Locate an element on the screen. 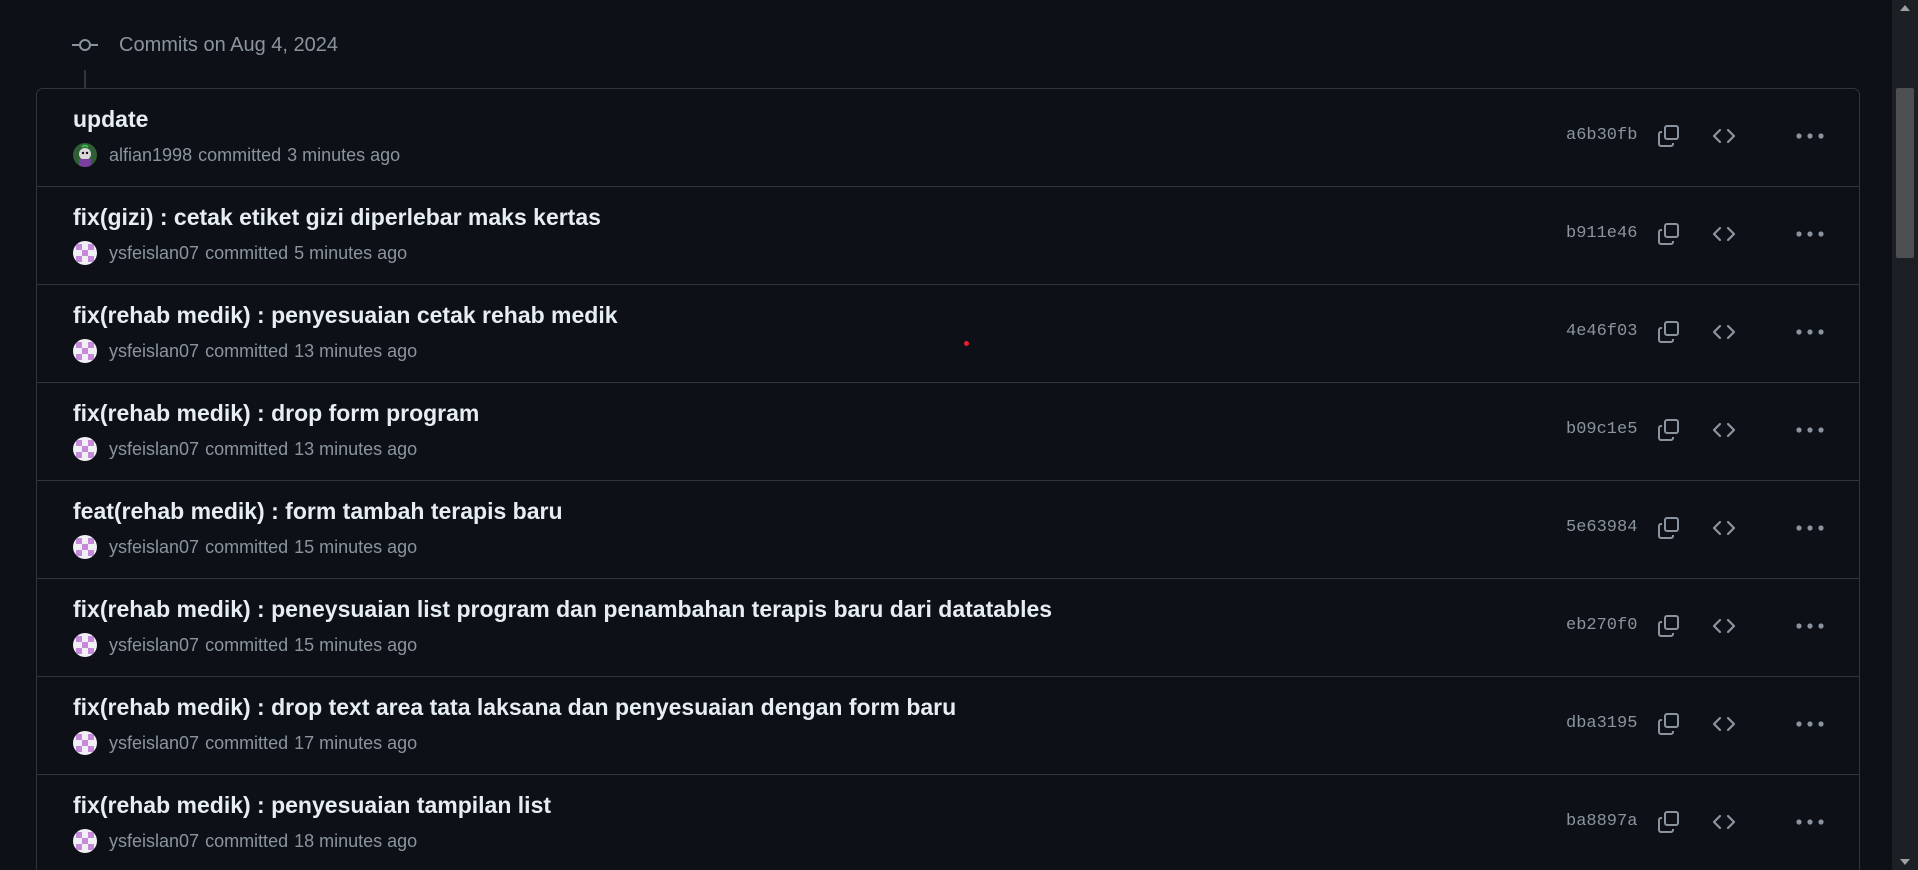 This screenshot has width=1918, height=870. scroll-down-arrow-icon is located at coordinates (1905, 862).